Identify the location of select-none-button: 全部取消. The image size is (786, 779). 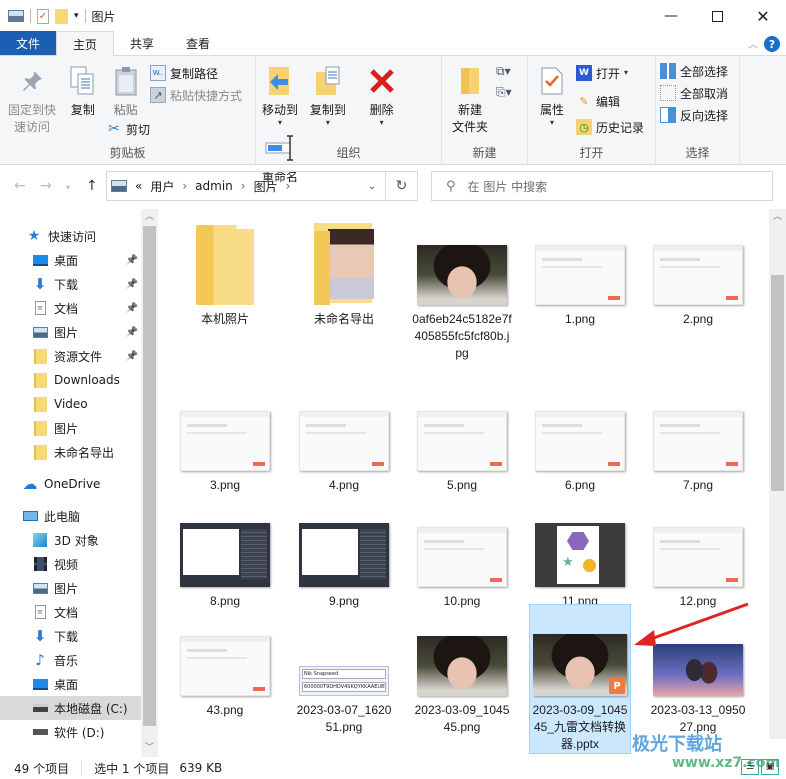
(697, 93).